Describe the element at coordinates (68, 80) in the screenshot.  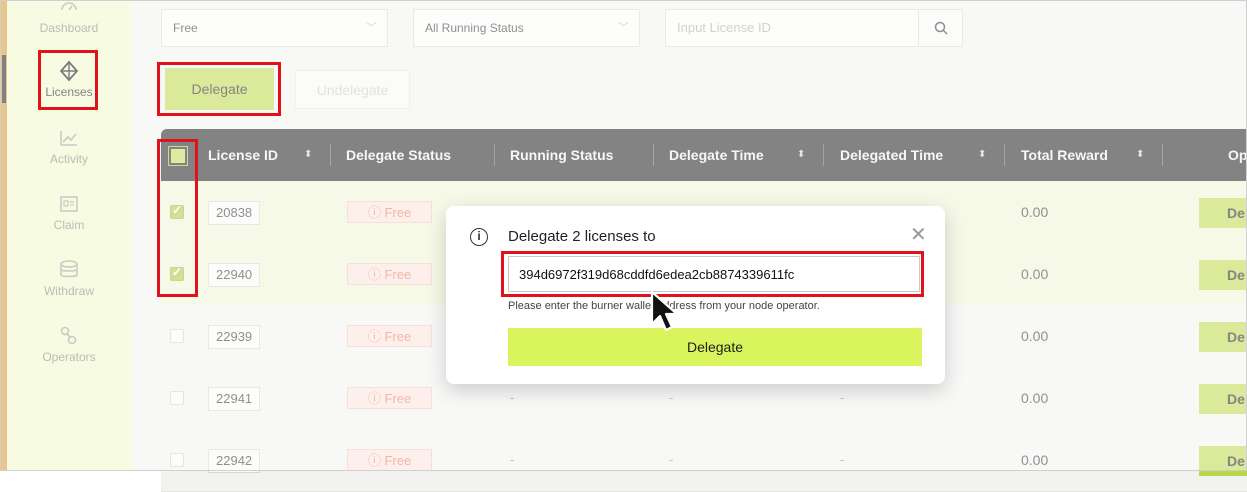
I see `highlight-licenses` at that location.